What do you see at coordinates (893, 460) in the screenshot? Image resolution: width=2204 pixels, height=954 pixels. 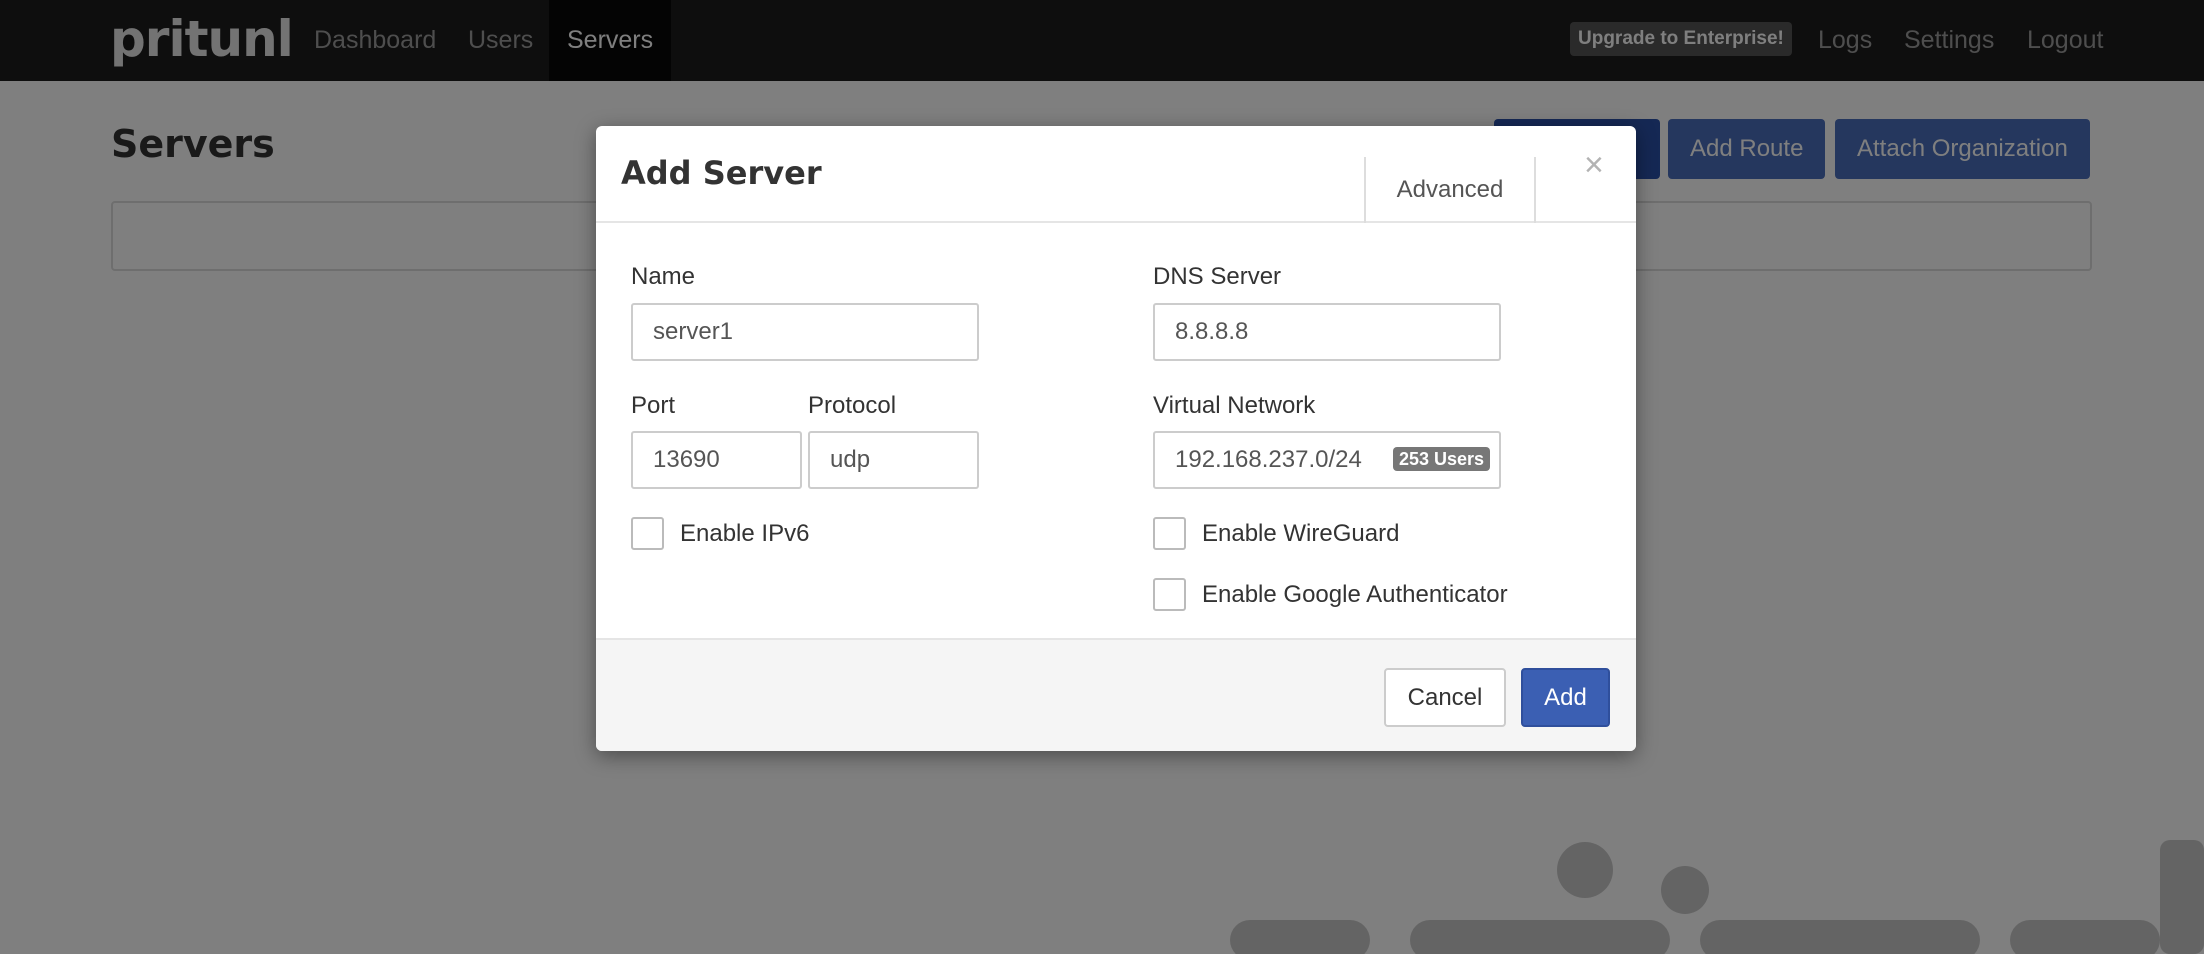 I see `protocol-select: udp` at bounding box center [893, 460].